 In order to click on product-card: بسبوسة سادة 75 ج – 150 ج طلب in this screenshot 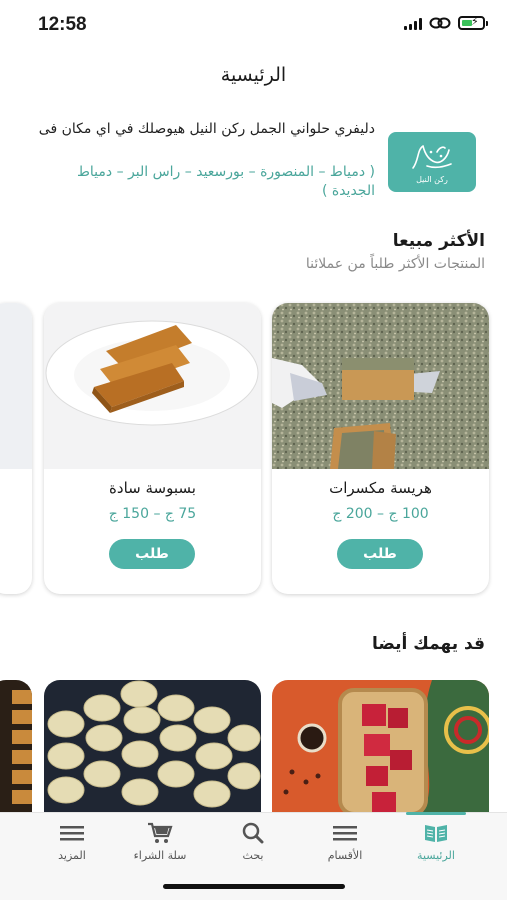, I will do `click(152, 448)`.